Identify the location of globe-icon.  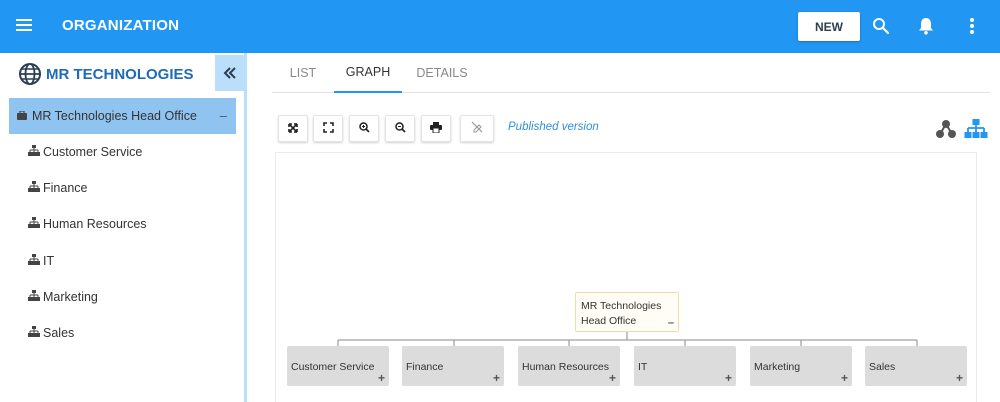
(30, 74).